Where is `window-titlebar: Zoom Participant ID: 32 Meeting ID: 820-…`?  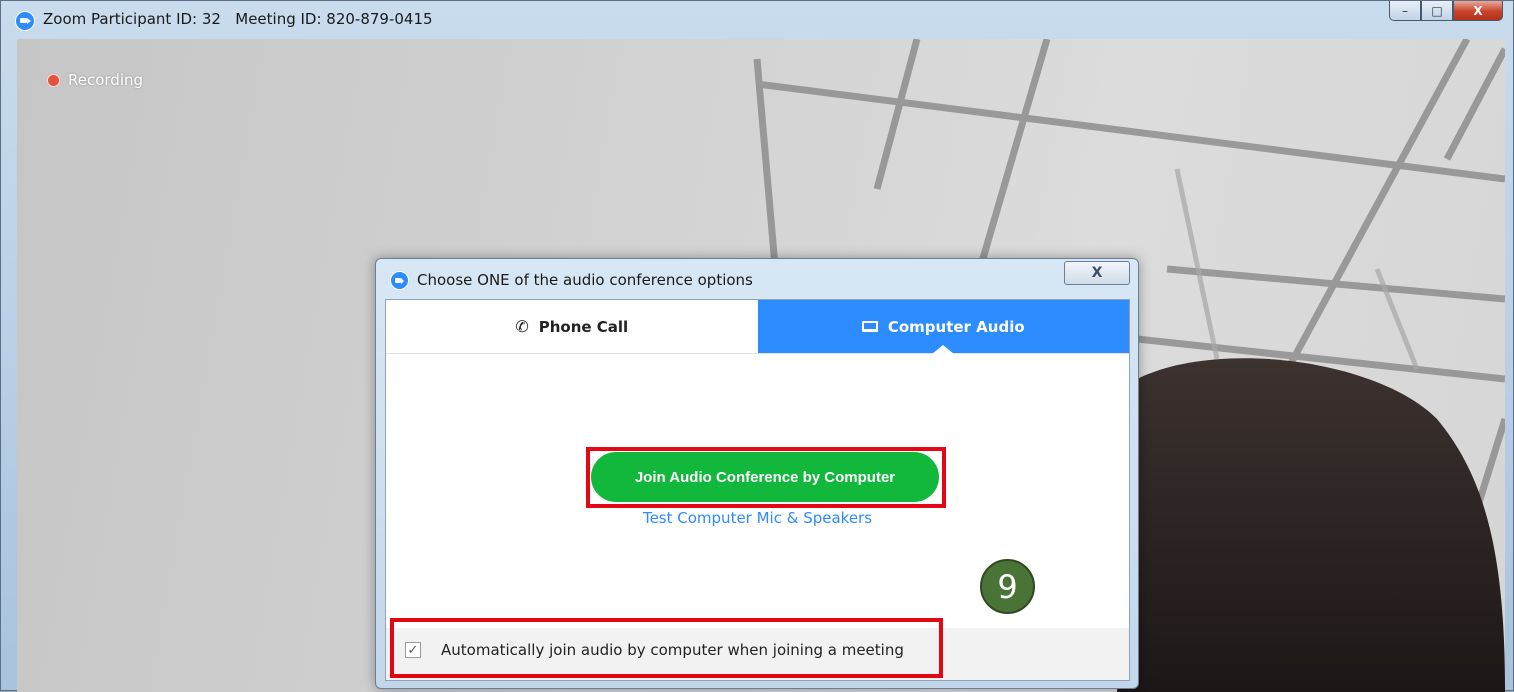 window-titlebar: Zoom Participant ID: 32 Meeting ID: 820-… is located at coordinates (757, 20).